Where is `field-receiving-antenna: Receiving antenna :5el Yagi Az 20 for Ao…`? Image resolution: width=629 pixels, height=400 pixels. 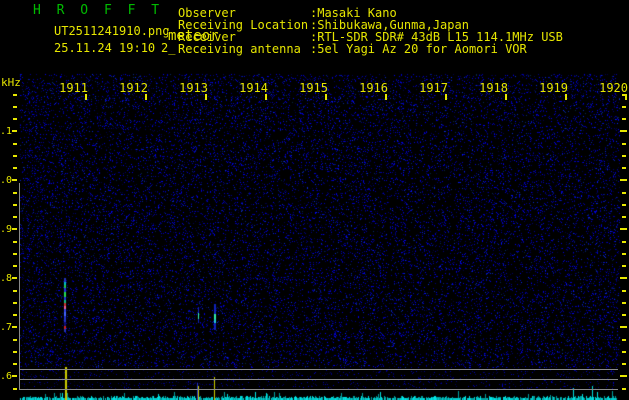 field-receiving-antenna: Receiving antenna :5el Yagi Az 20 for Ao… is located at coordinates (314, 49).